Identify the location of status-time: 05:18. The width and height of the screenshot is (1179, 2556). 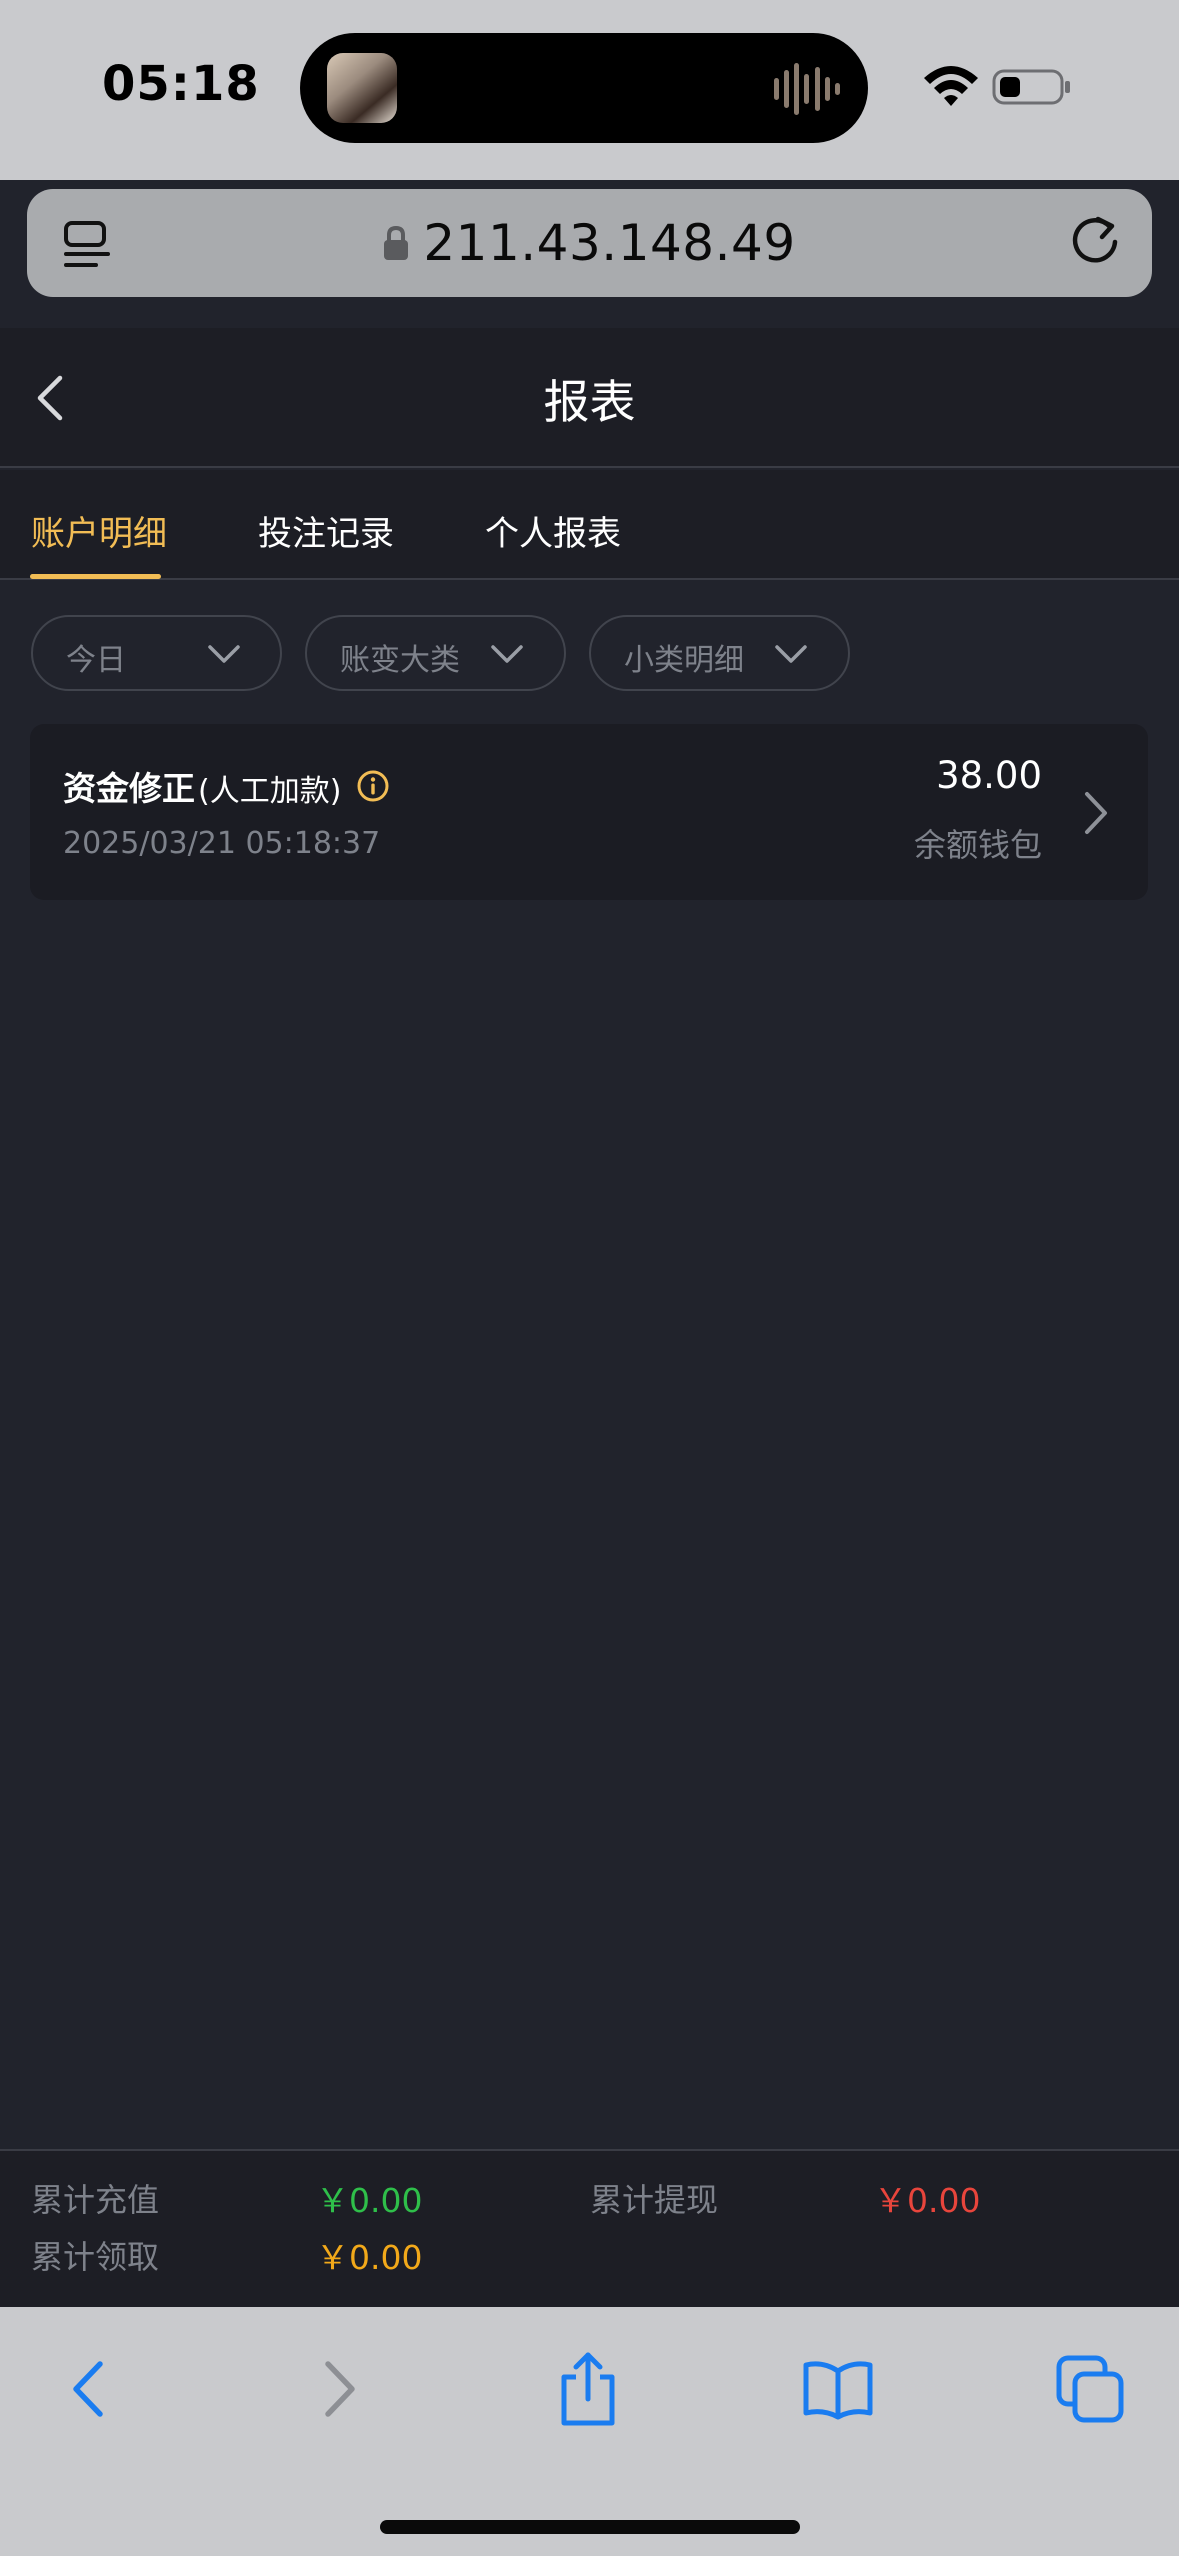
(181, 84).